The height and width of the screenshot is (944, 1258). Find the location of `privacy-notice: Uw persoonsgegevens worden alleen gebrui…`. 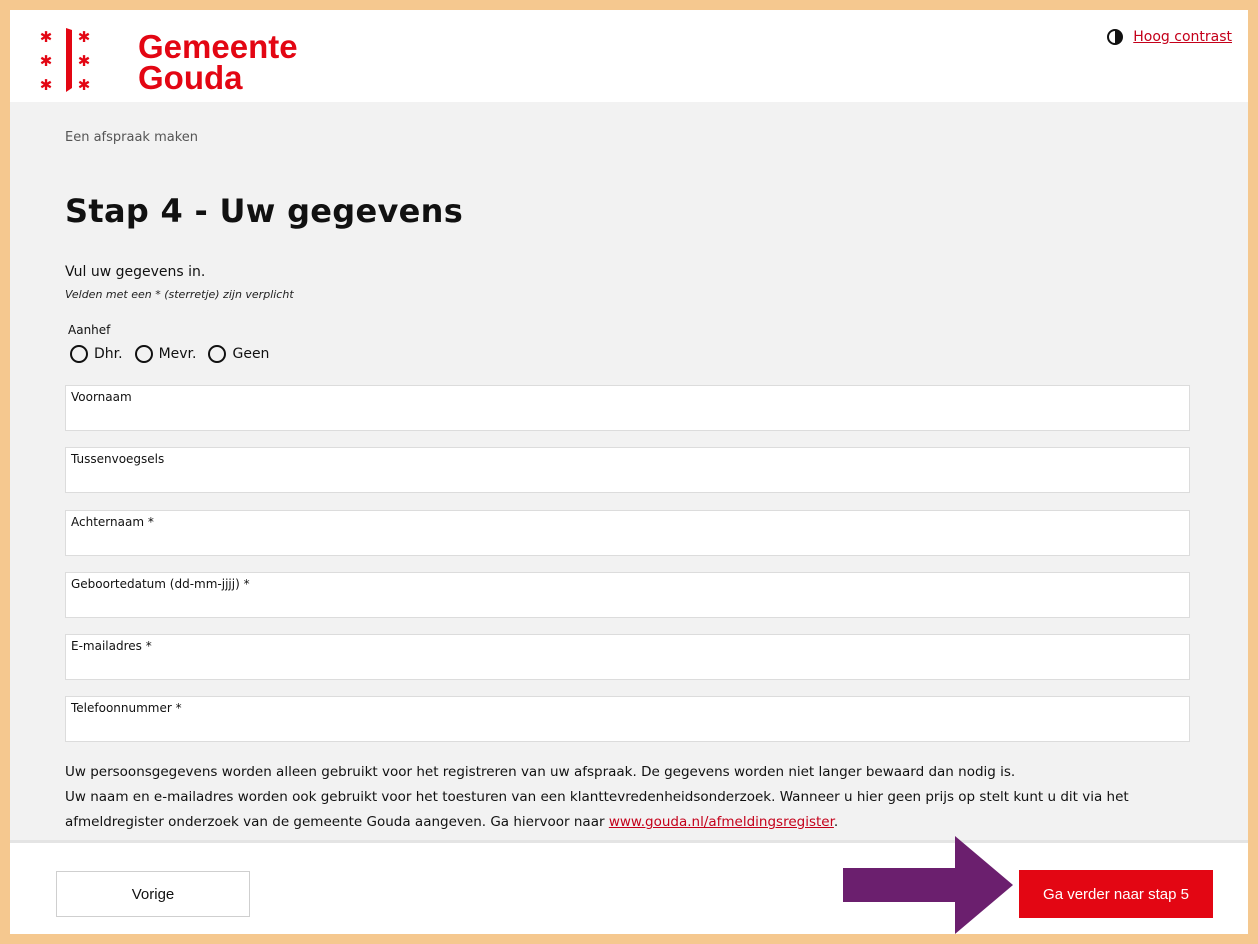

privacy-notice: Uw persoonsgegevens worden alleen gebrui… is located at coordinates (635, 797).